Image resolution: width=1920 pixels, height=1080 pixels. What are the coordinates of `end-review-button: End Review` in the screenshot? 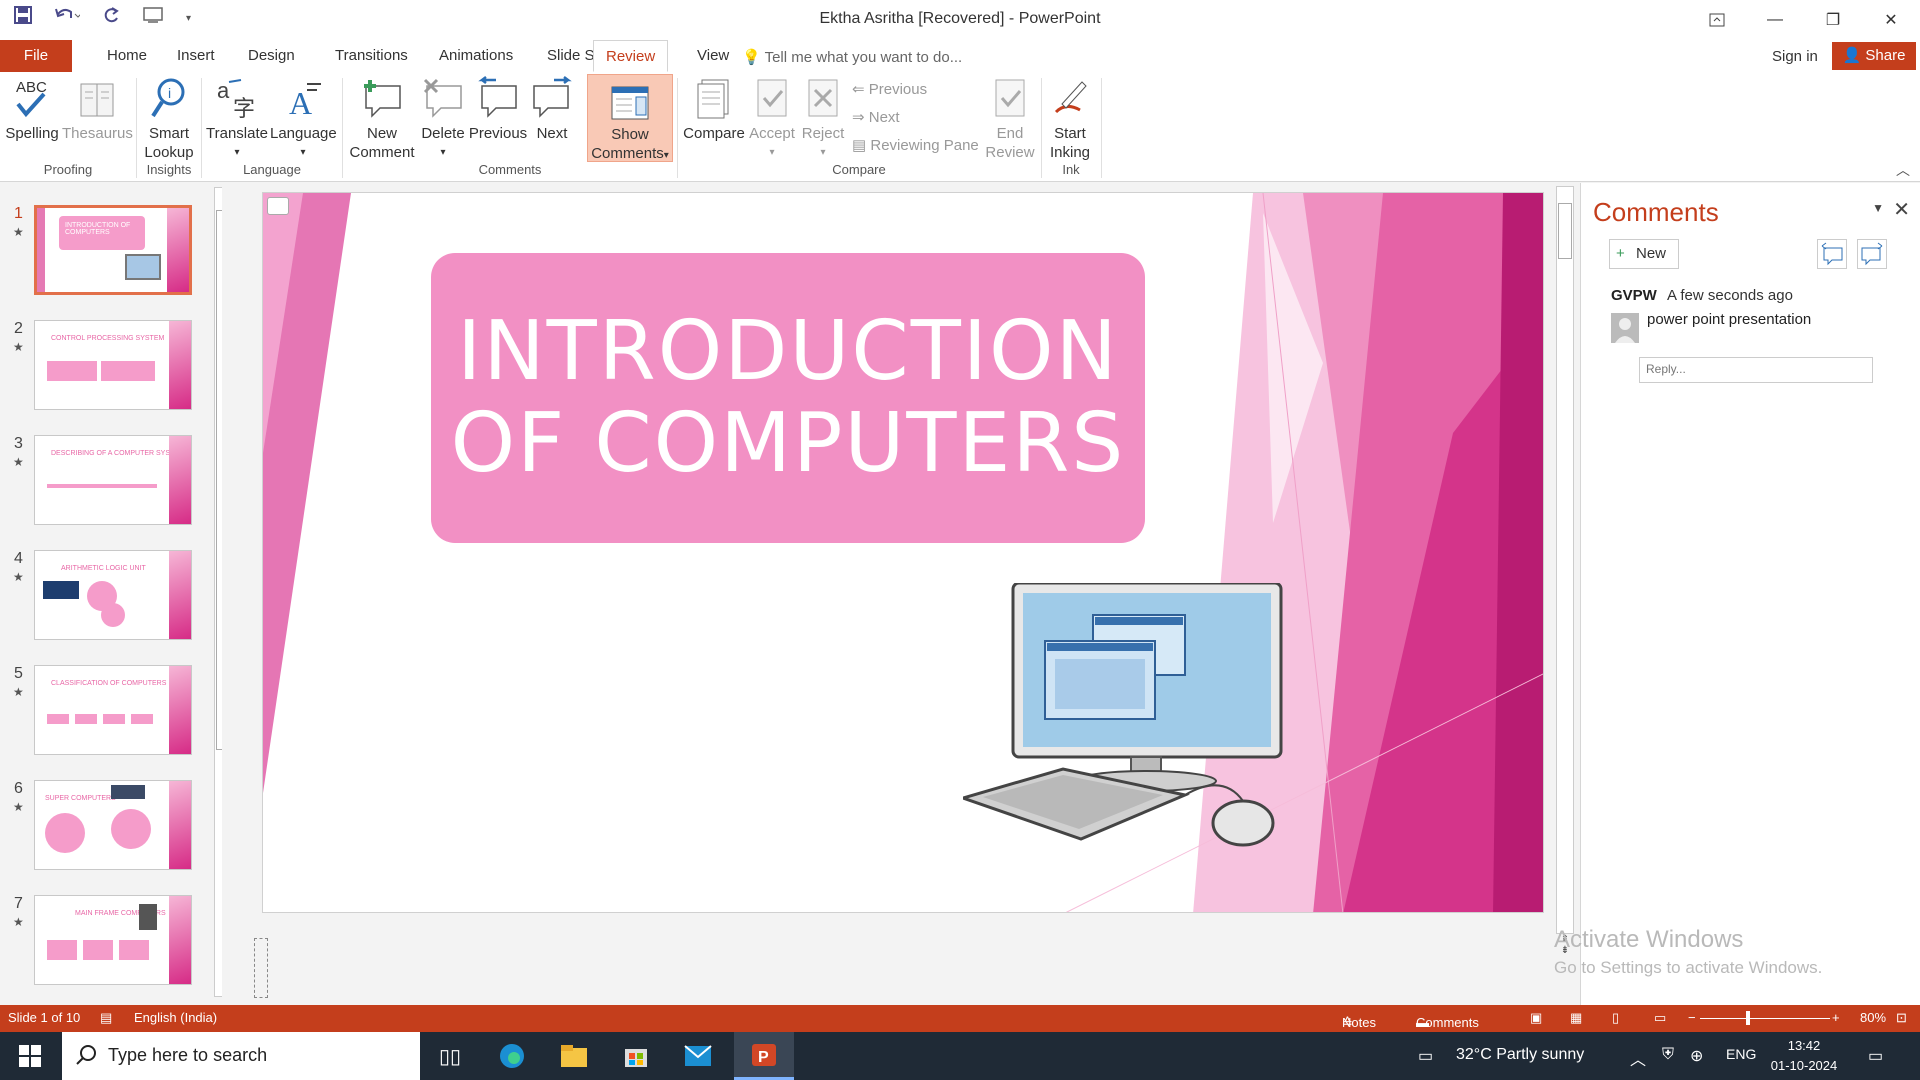 It's located at (1010, 119).